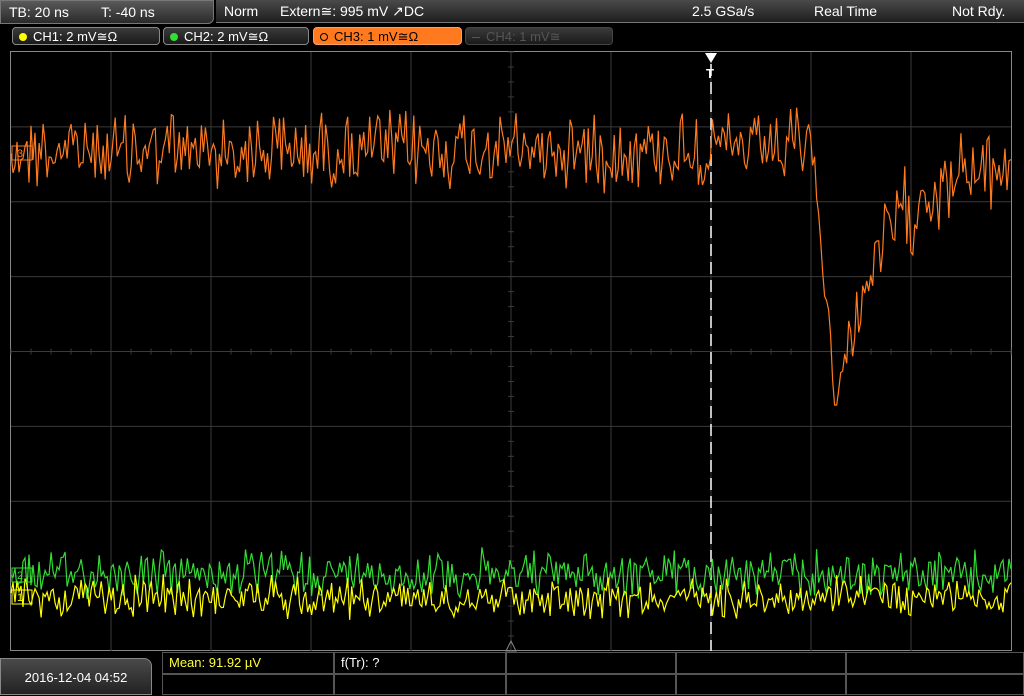 This screenshot has width=1024, height=696. I want to click on frequency-measurement: f(Tr): ?, so click(420, 663).